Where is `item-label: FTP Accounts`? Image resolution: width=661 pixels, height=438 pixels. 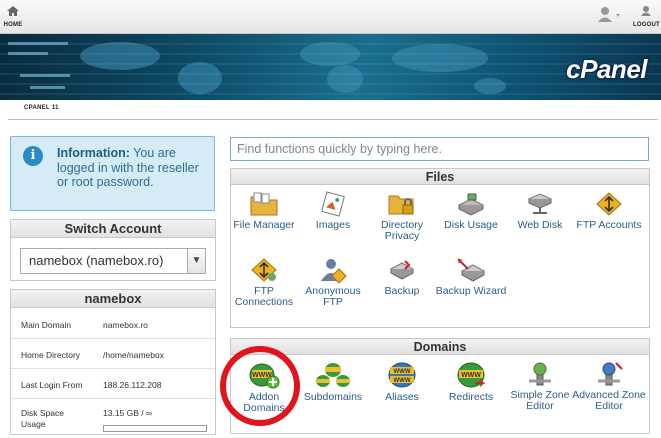
item-label: FTP Accounts is located at coordinates (609, 225).